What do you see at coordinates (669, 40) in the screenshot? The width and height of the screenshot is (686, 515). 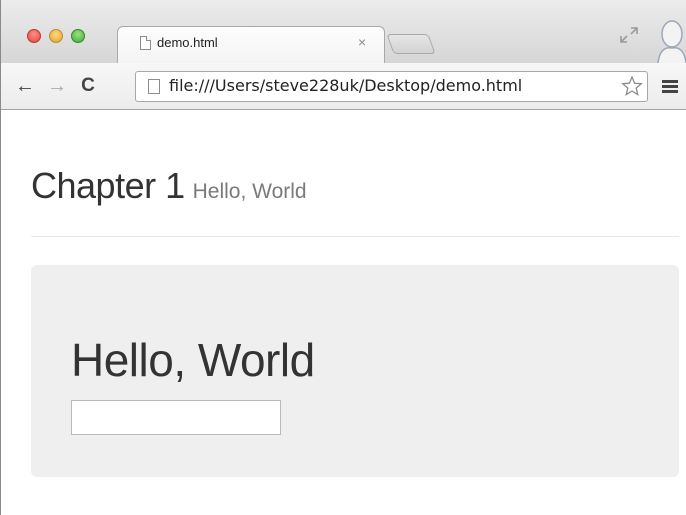 I see `profile-icon` at bounding box center [669, 40].